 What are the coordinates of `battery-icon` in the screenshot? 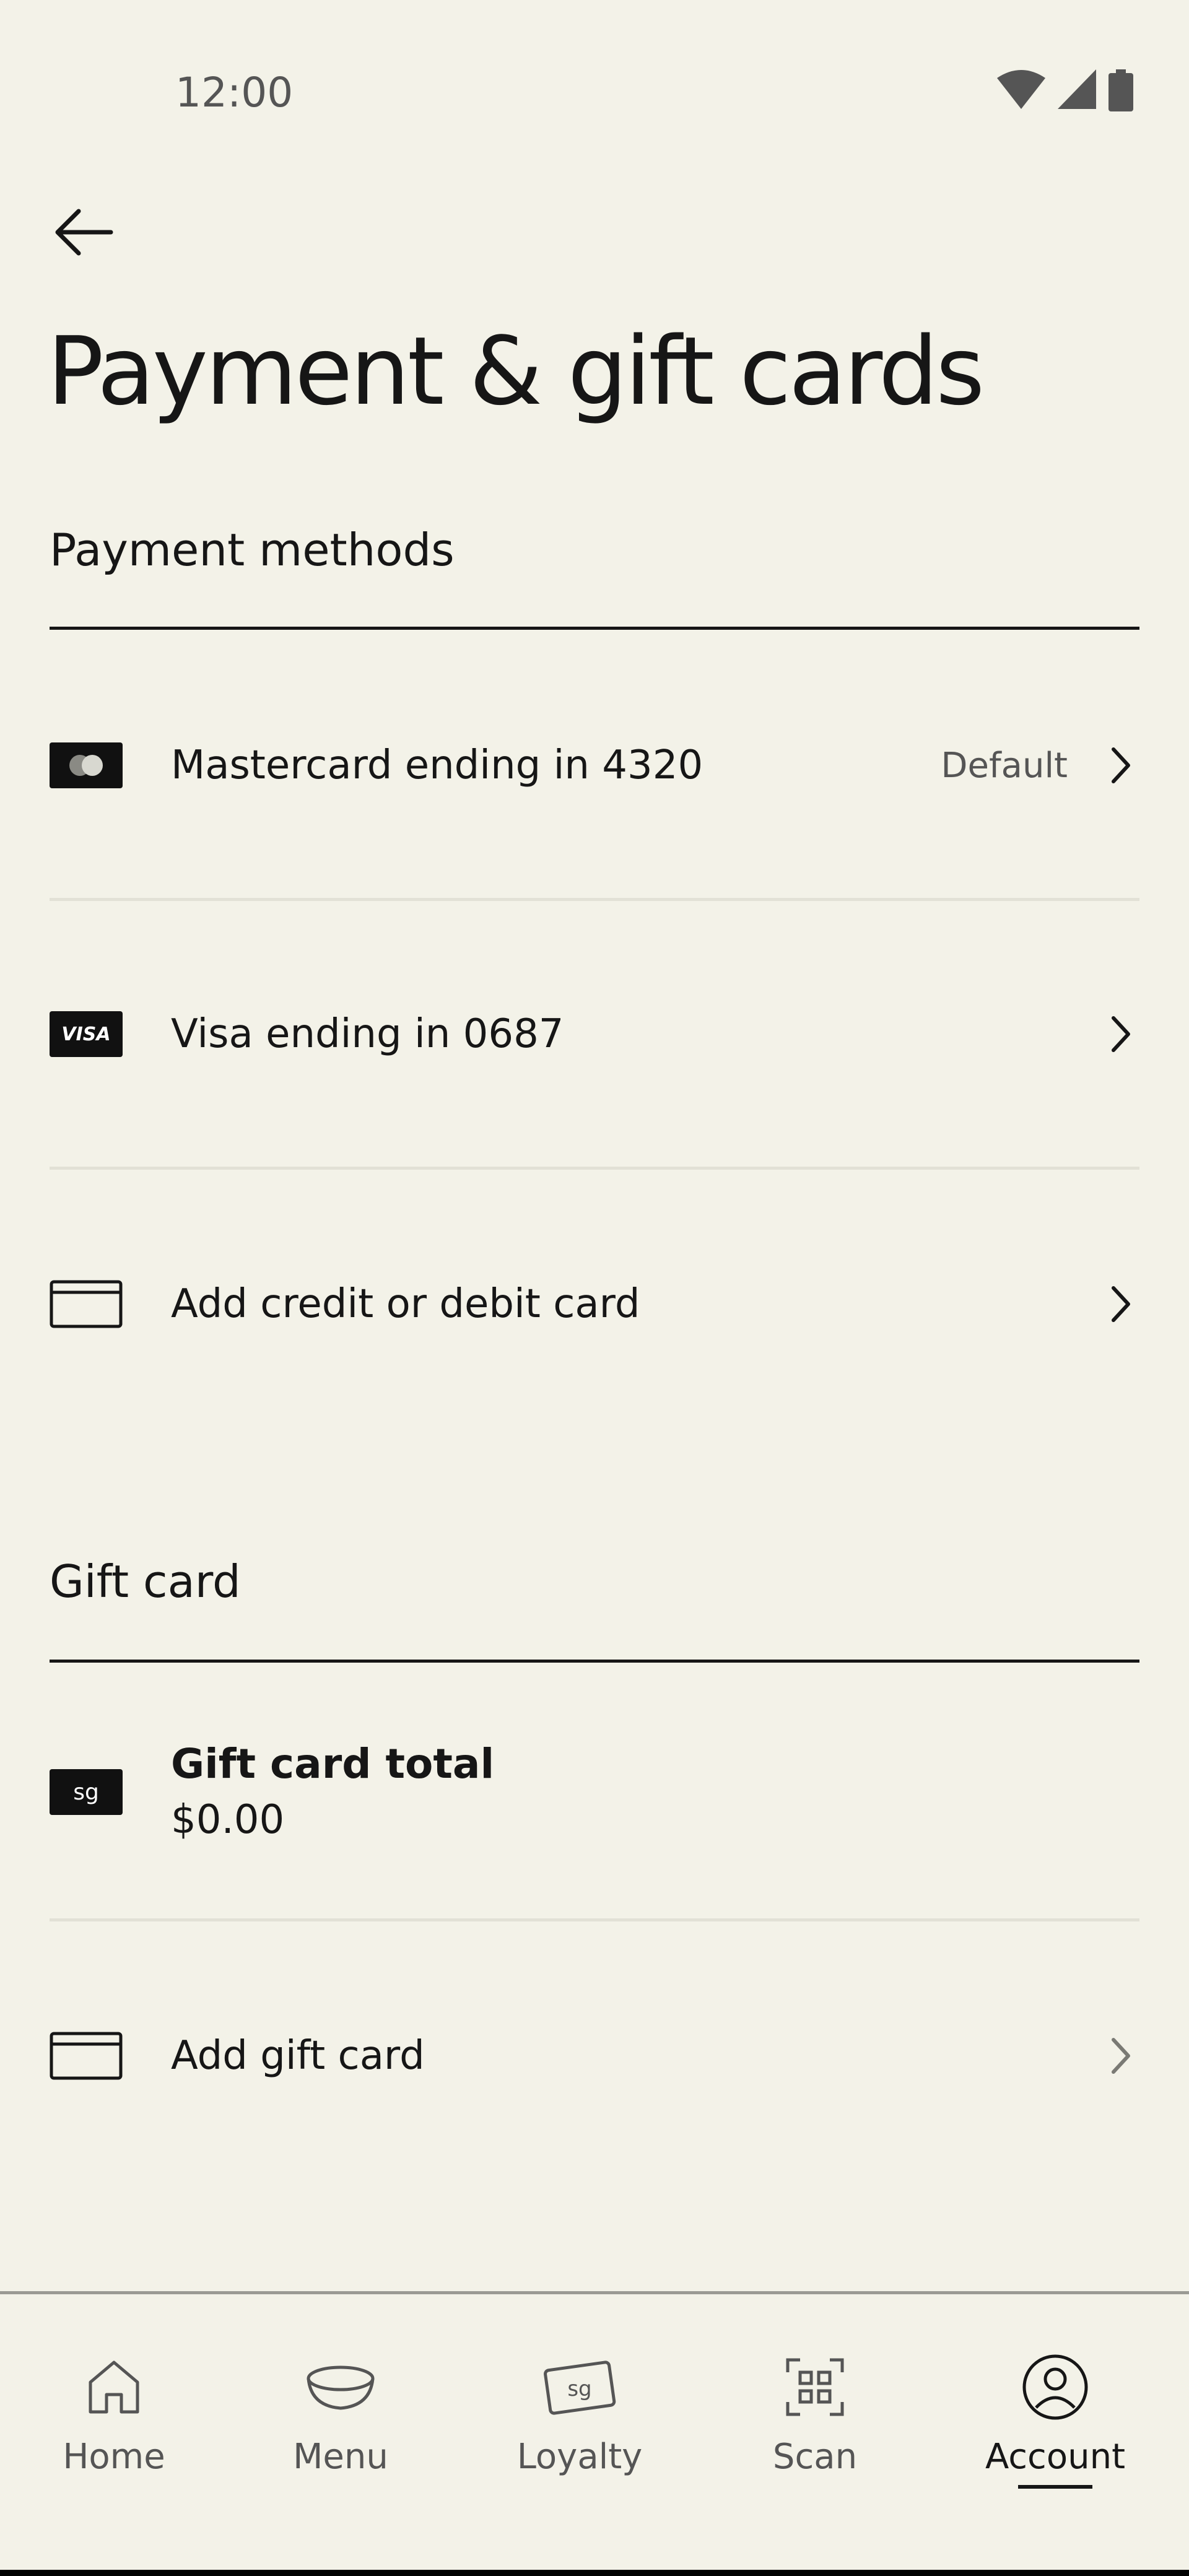 It's located at (1120, 90).